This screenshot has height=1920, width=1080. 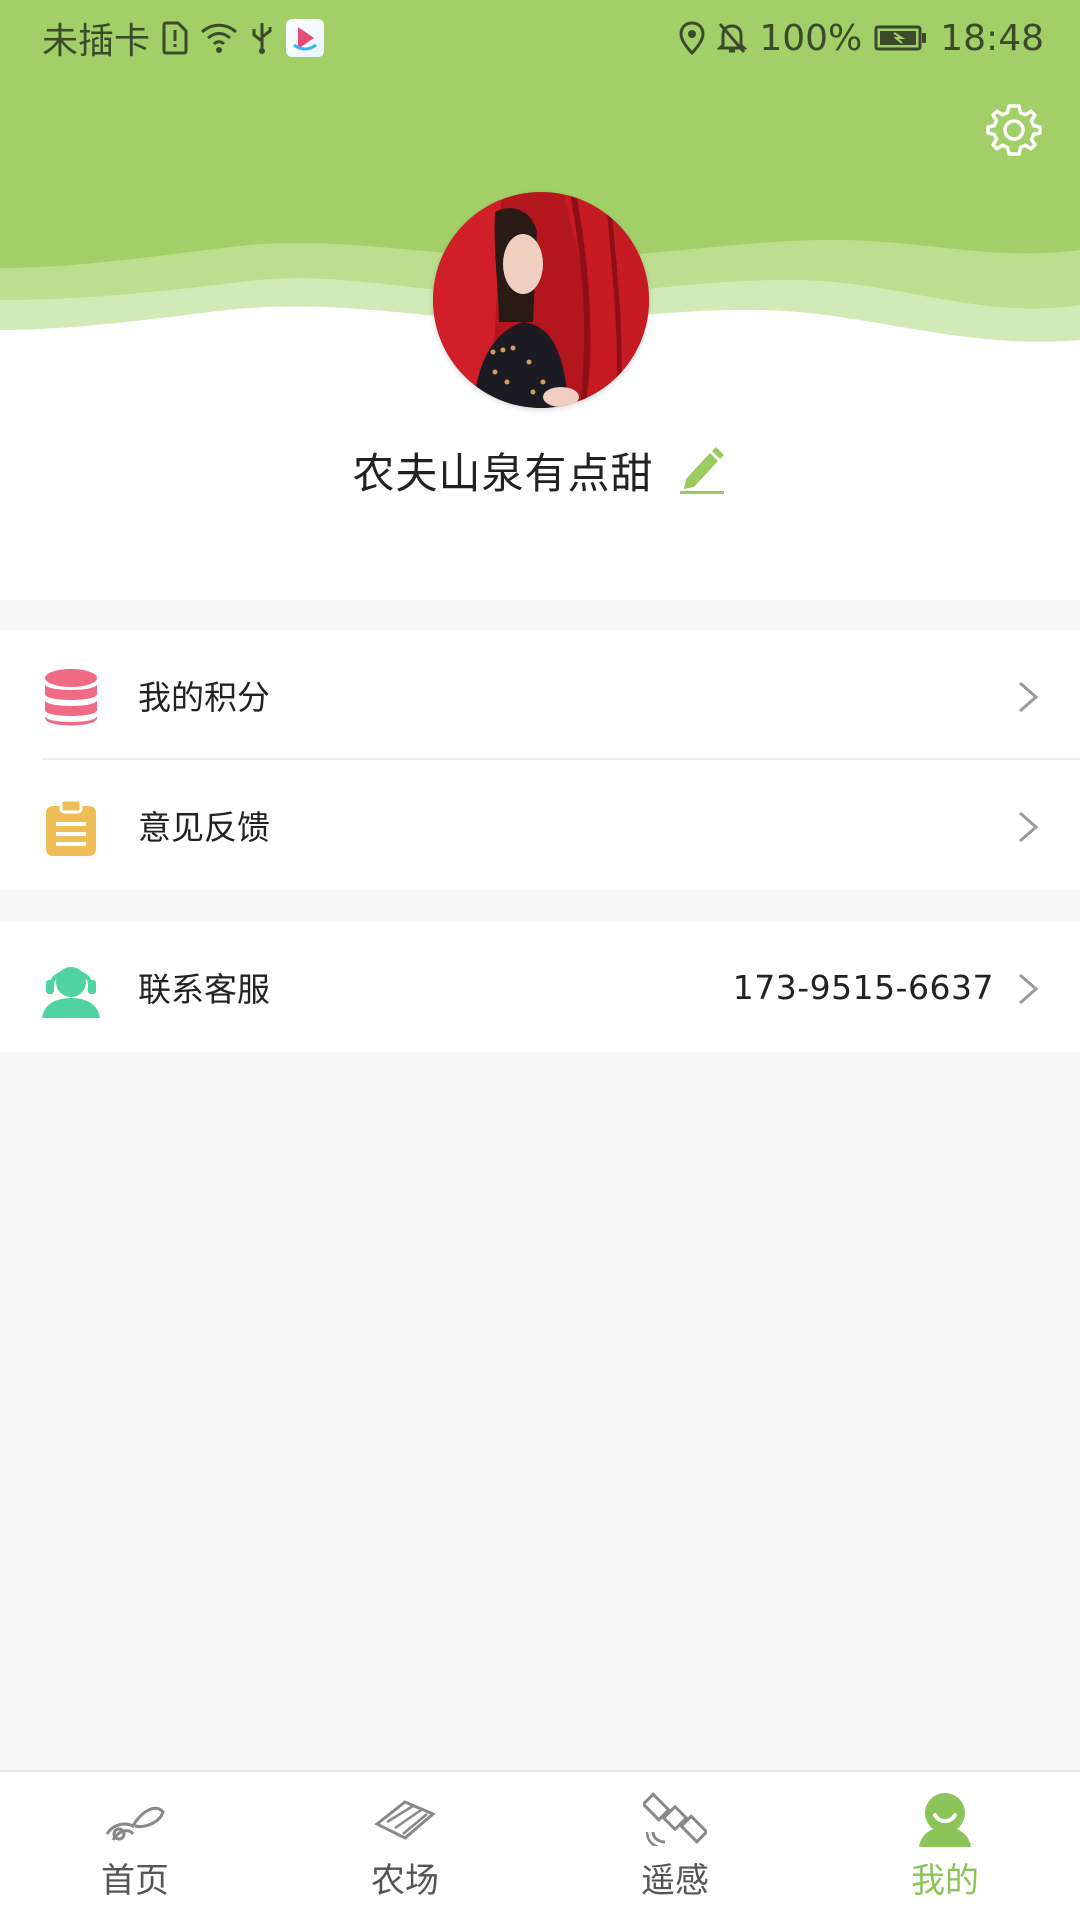 I want to click on settings-button, so click(x=1014, y=130).